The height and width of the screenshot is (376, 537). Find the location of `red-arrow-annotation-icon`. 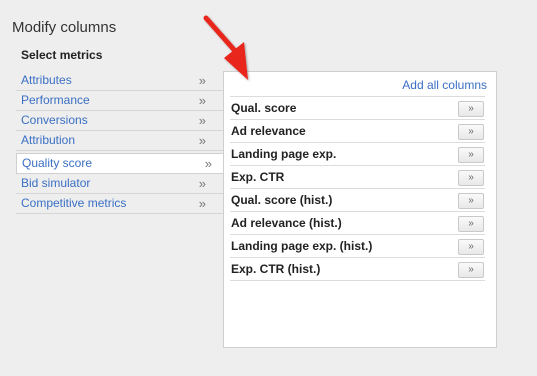

red-arrow-annotation-icon is located at coordinates (225, 47).